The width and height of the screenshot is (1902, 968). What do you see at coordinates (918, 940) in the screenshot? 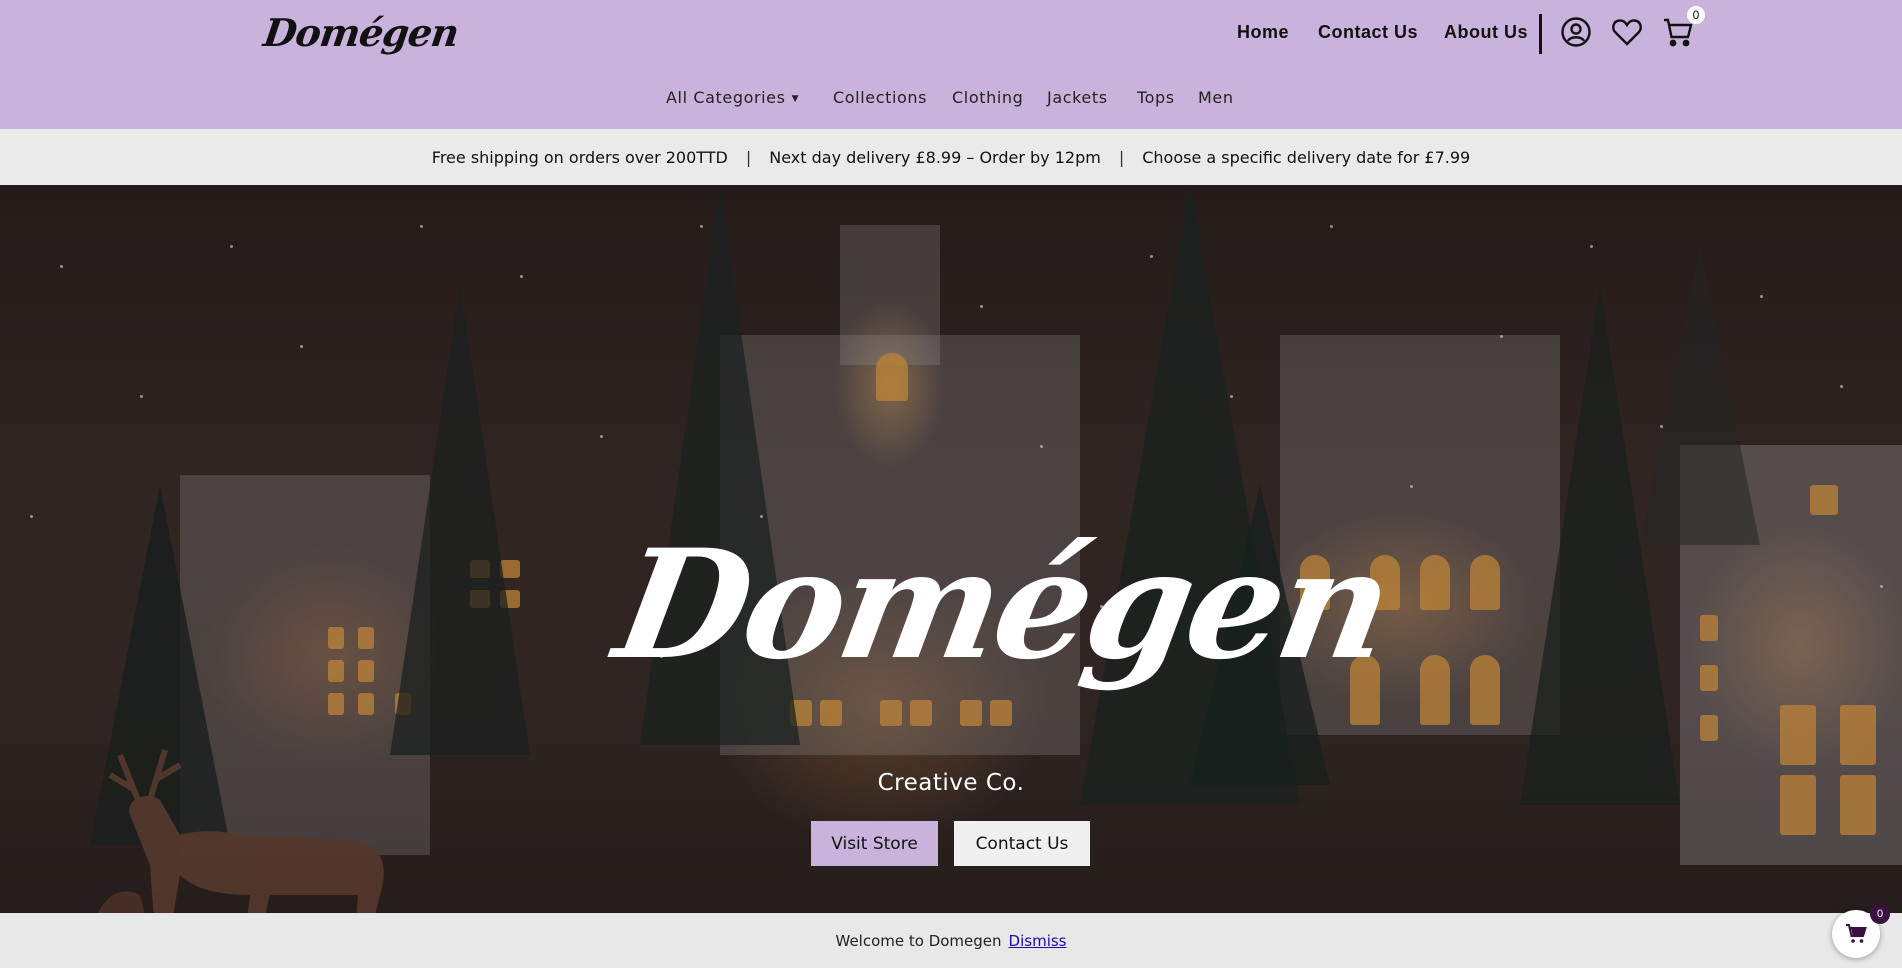
I see `welcome-text: Welcome to Domegen` at bounding box center [918, 940].